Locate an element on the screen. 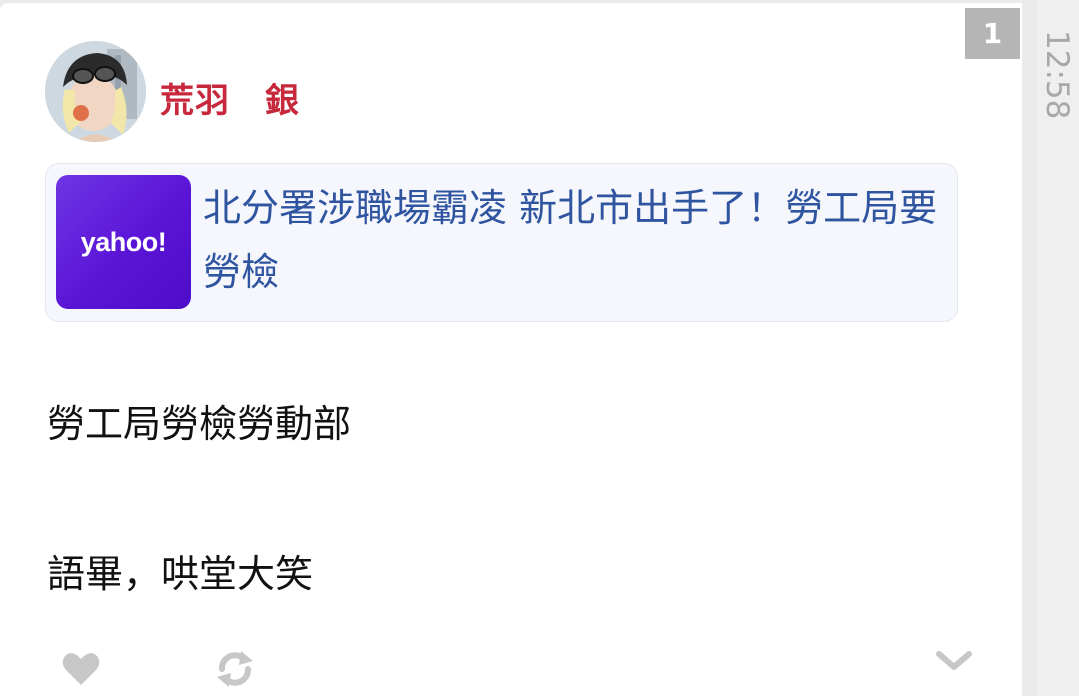  post-text-line-2: 語畢，哄堂大笑 is located at coordinates (180, 574).